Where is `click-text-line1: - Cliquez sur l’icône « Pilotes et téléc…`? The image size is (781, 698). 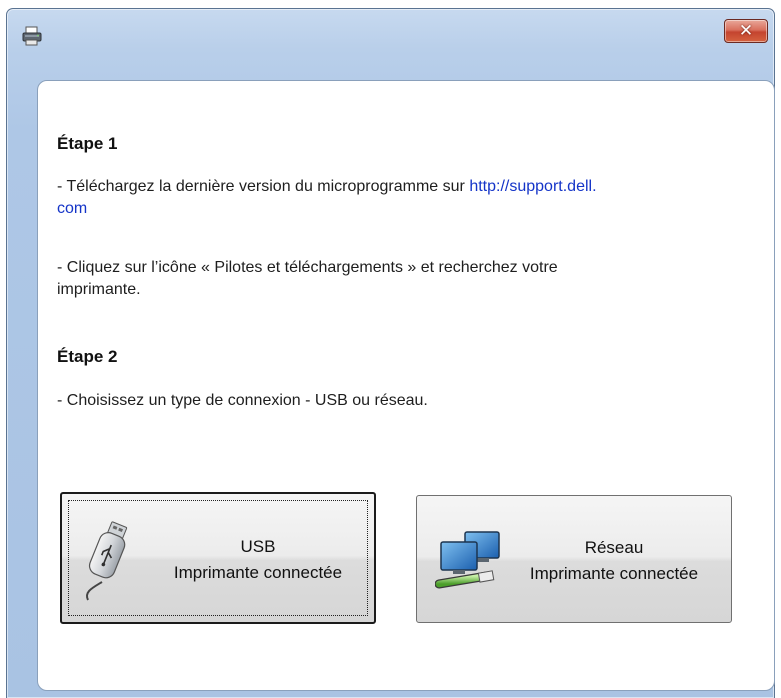 click-text-line1: - Cliquez sur l’icône « Pilotes et téléc… is located at coordinates (307, 267).